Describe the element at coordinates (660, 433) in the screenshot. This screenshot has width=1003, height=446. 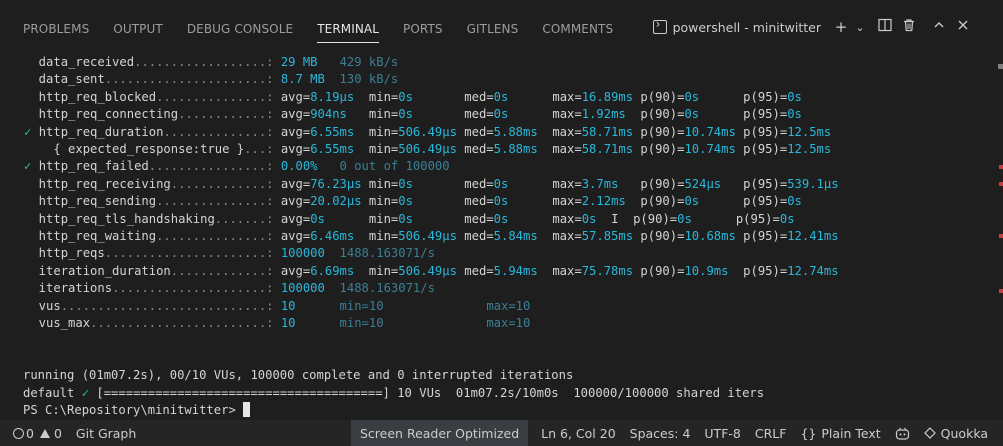
I see `indentation: Spaces: 4` at that location.